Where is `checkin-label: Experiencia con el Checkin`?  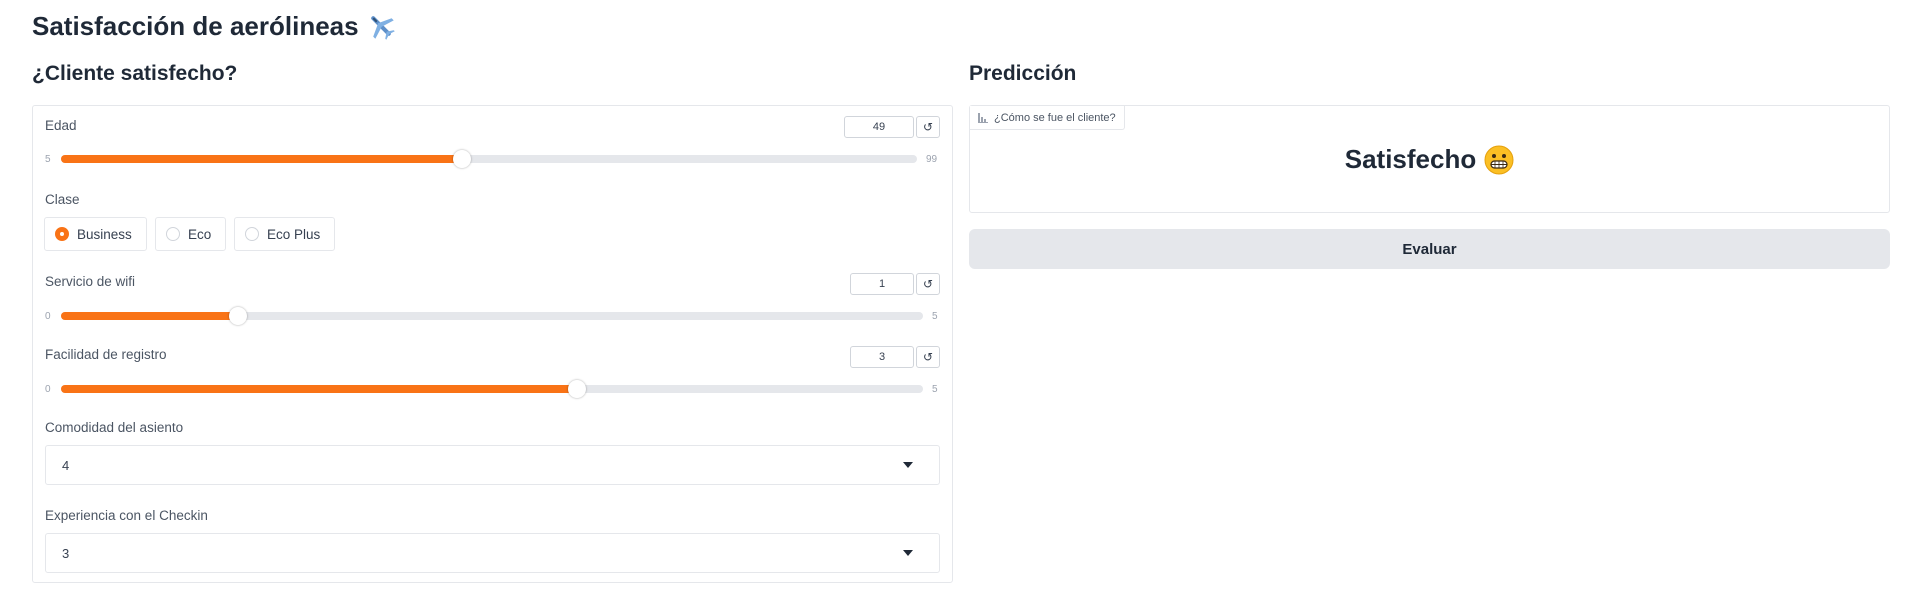 checkin-label: Experiencia con el Checkin is located at coordinates (126, 515).